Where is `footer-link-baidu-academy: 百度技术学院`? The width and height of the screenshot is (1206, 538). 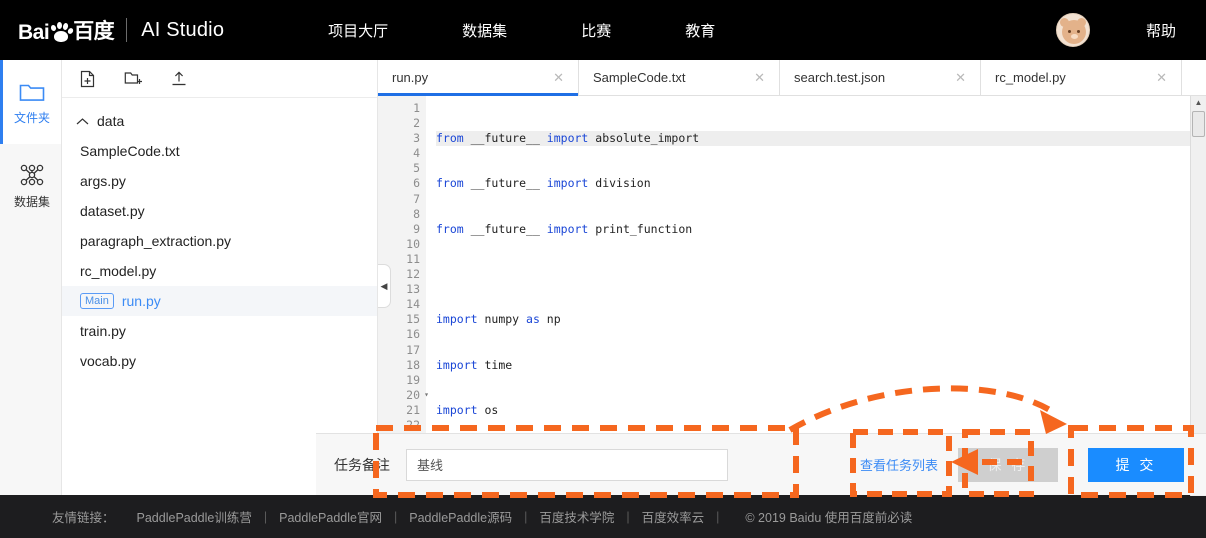 footer-link-baidu-academy: 百度技术学院 is located at coordinates (576, 516).